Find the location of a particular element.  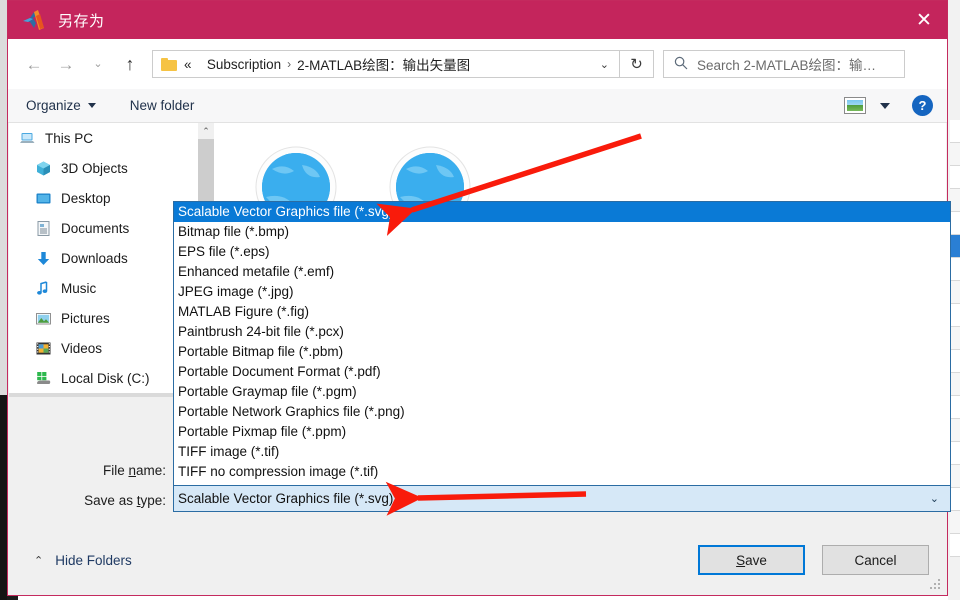

dropdown-option-tif-nc: TIFF no compression image (*.tif) is located at coordinates (562, 472).